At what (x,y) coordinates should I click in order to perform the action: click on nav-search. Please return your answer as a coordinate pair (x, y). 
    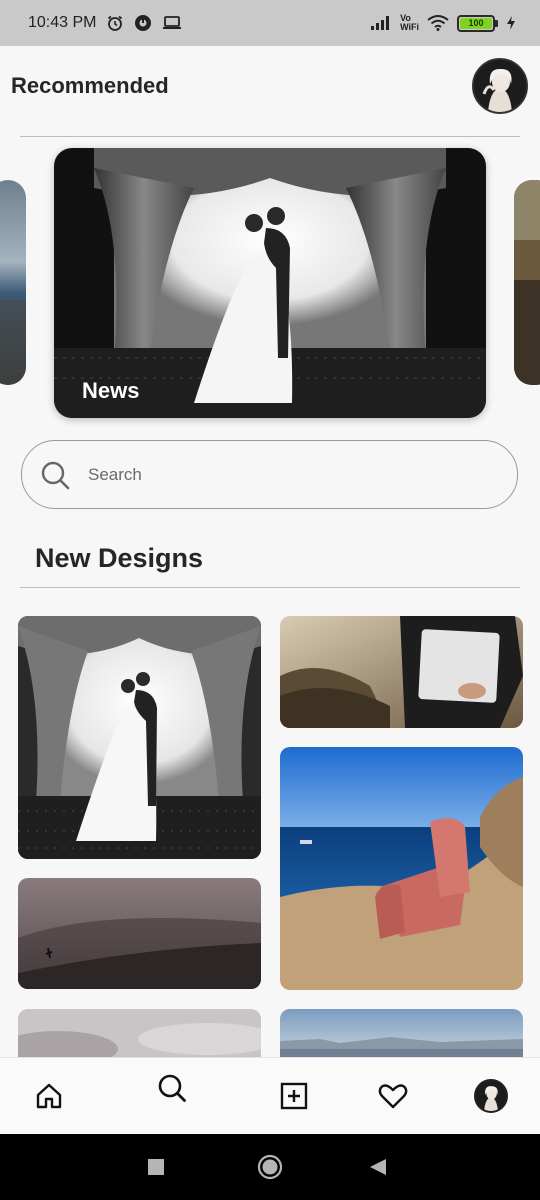
    Looking at the image, I should click on (172, 1088).